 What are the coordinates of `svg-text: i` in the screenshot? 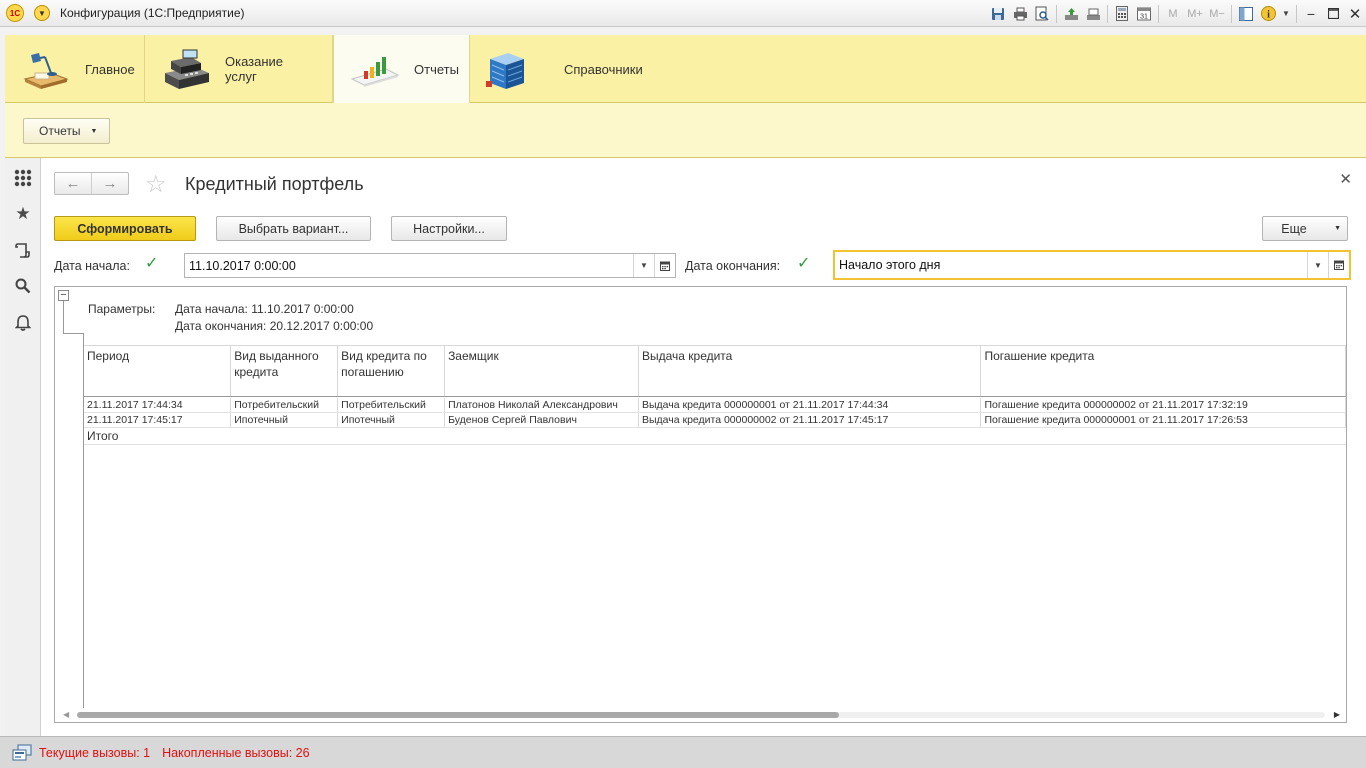 It's located at (1268, 15).